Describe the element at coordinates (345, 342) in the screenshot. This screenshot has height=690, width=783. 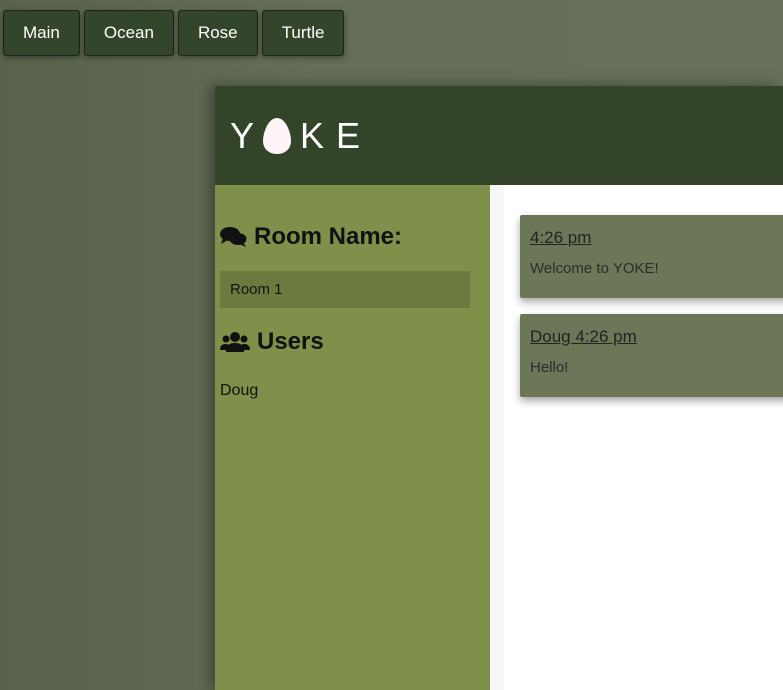
I see `users-heading: Users` at that location.